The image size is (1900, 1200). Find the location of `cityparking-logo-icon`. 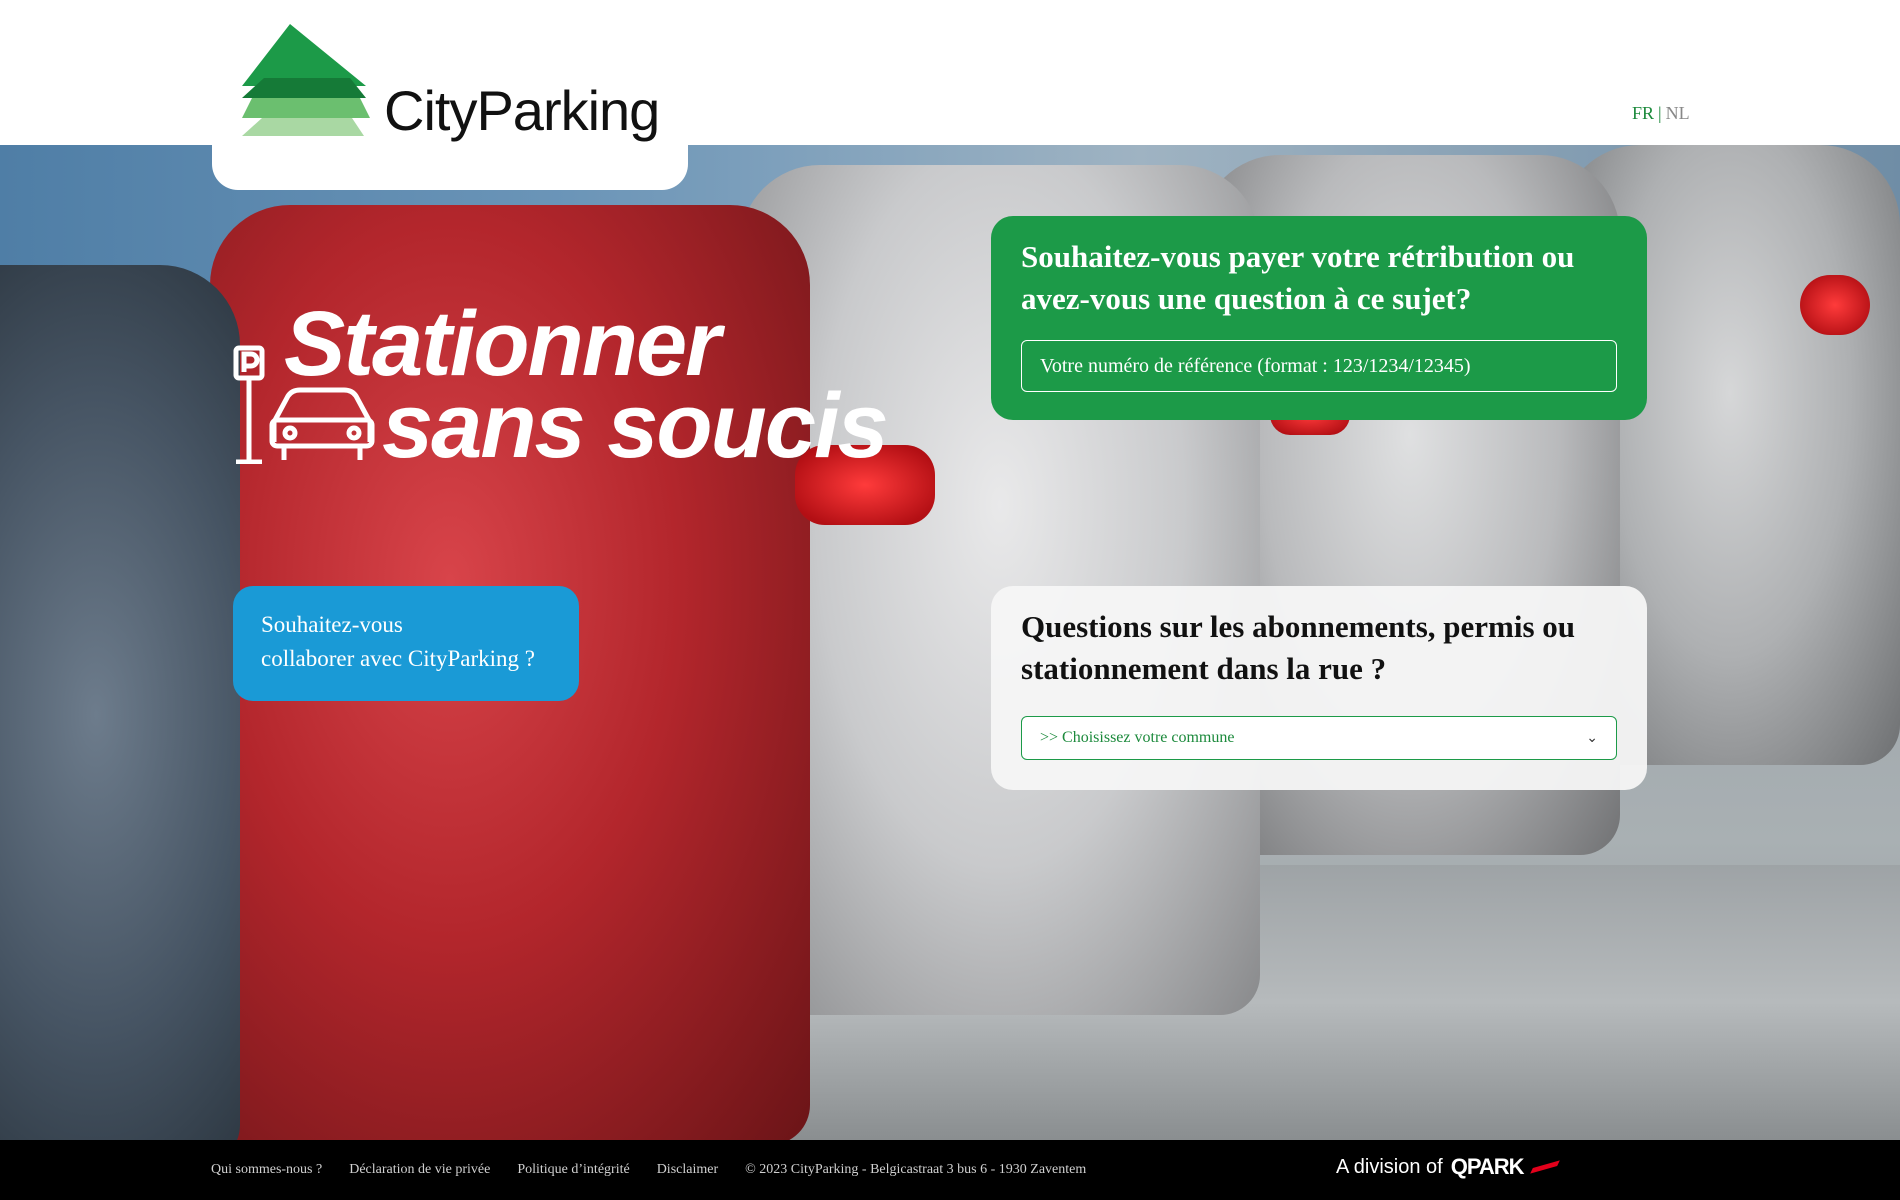

cityparking-logo-icon is located at coordinates (306, 80).